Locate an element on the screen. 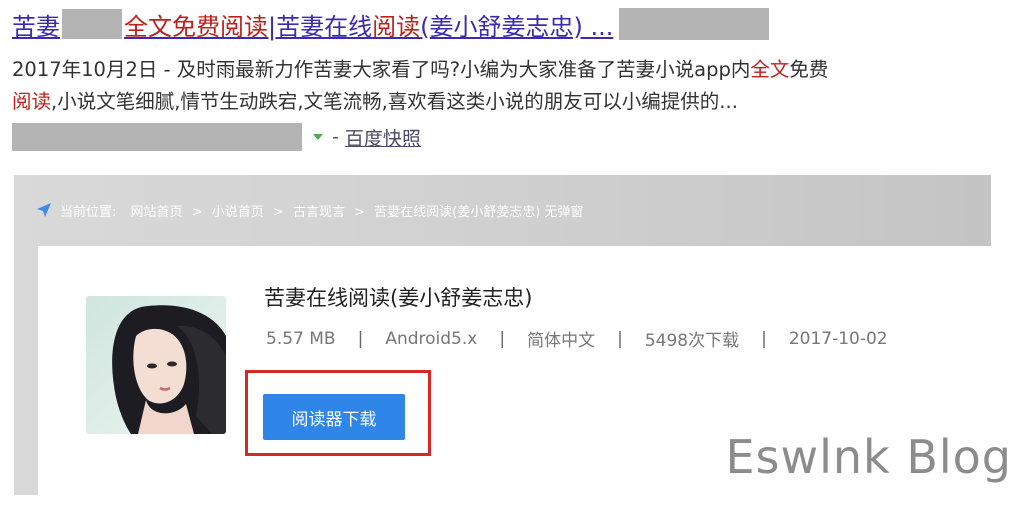 This screenshot has height=510, width=1024. title-keyword-highlight-2: 阅读 is located at coordinates (396, 24).